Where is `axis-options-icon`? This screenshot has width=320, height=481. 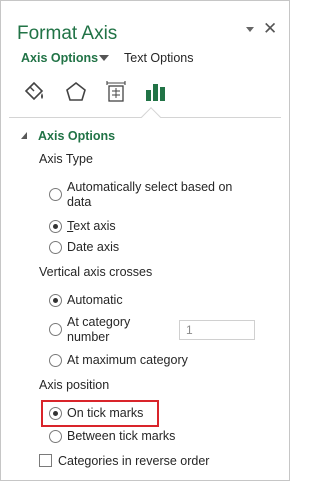
axis-options-icon is located at coordinates (156, 92).